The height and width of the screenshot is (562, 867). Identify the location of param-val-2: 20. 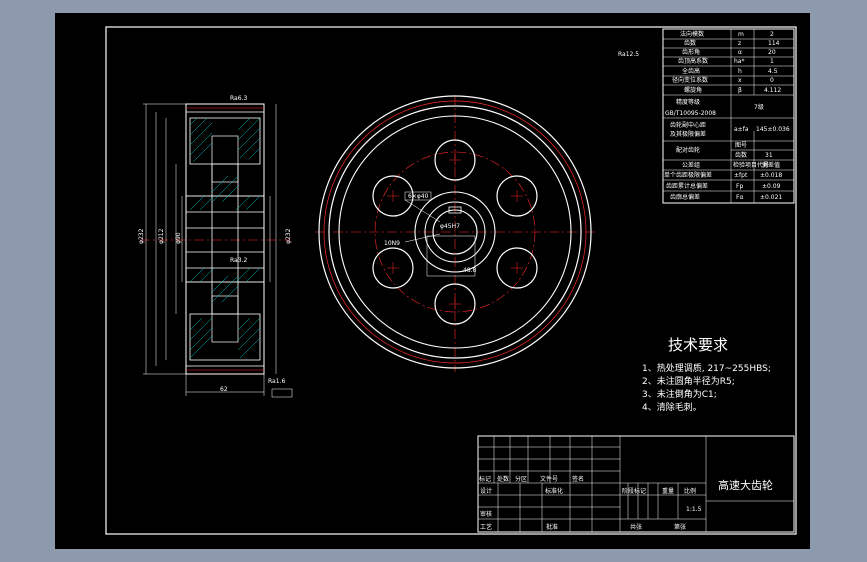
(772, 52).